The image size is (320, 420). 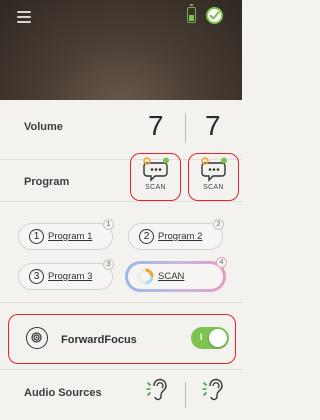 What do you see at coordinates (36, 276) in the screenshot?
I see `program-number-icon: 3` at bounding box center [36, 276].